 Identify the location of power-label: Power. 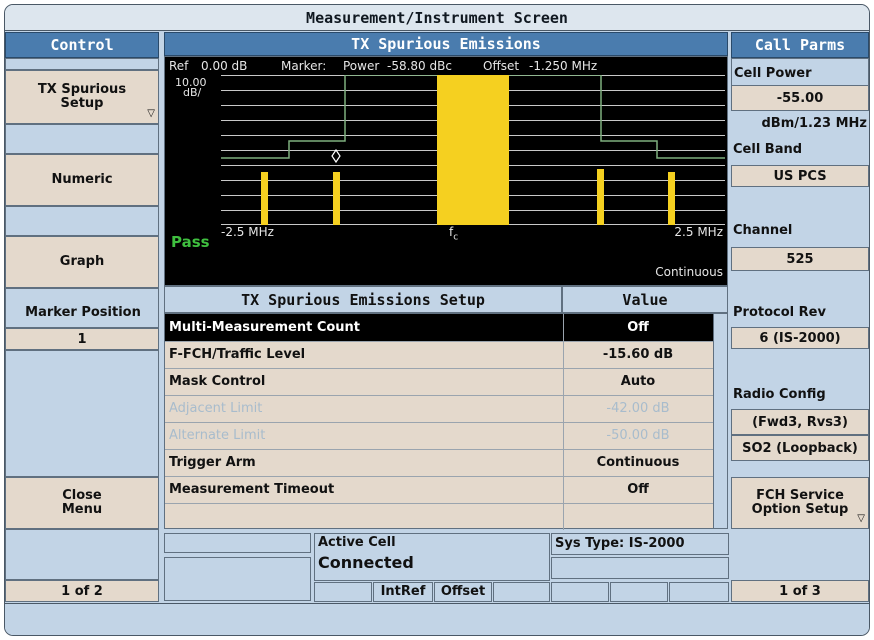
(361, 66).